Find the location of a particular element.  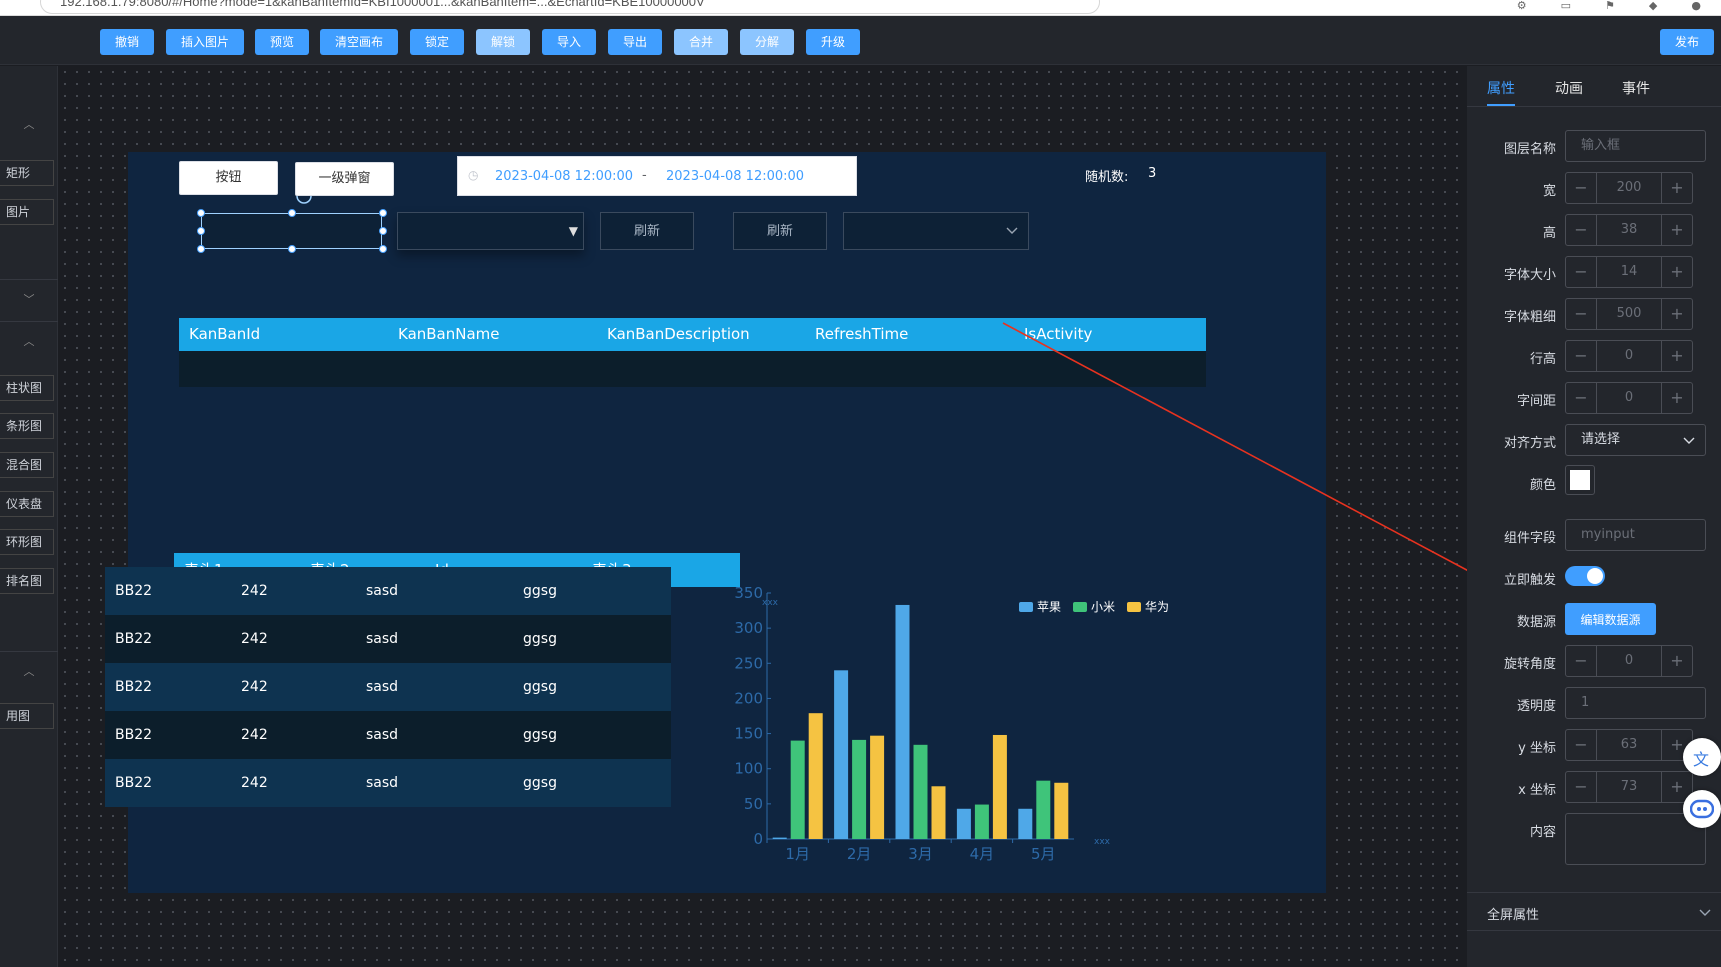

color-picker is located at coordinates (1580, 480).